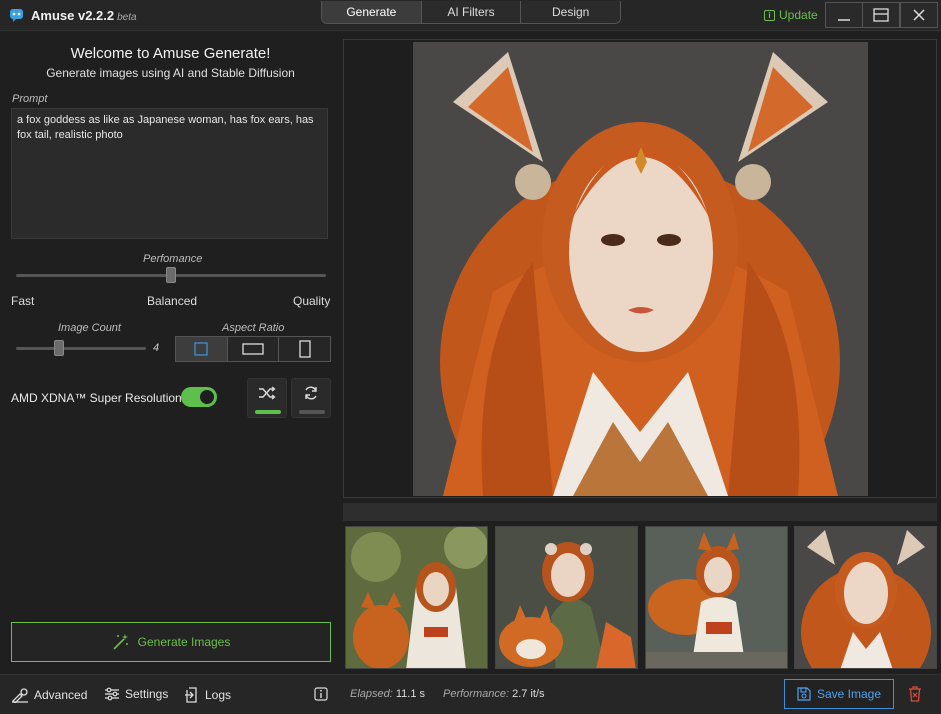 Image resolution: width=941 pixels, height=714 pixels. I want to click on gallery-divider, so click(640, 512).